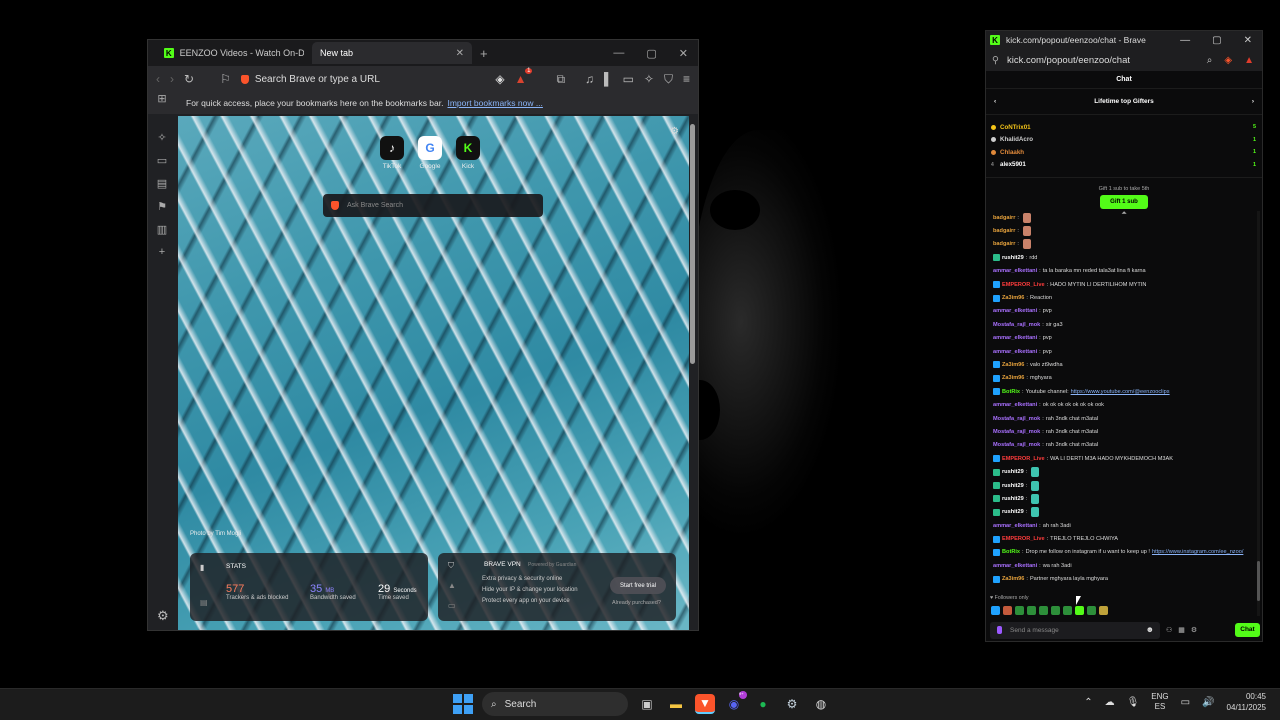  I want to click on scrollbar-thumb, so click(1258, 581).